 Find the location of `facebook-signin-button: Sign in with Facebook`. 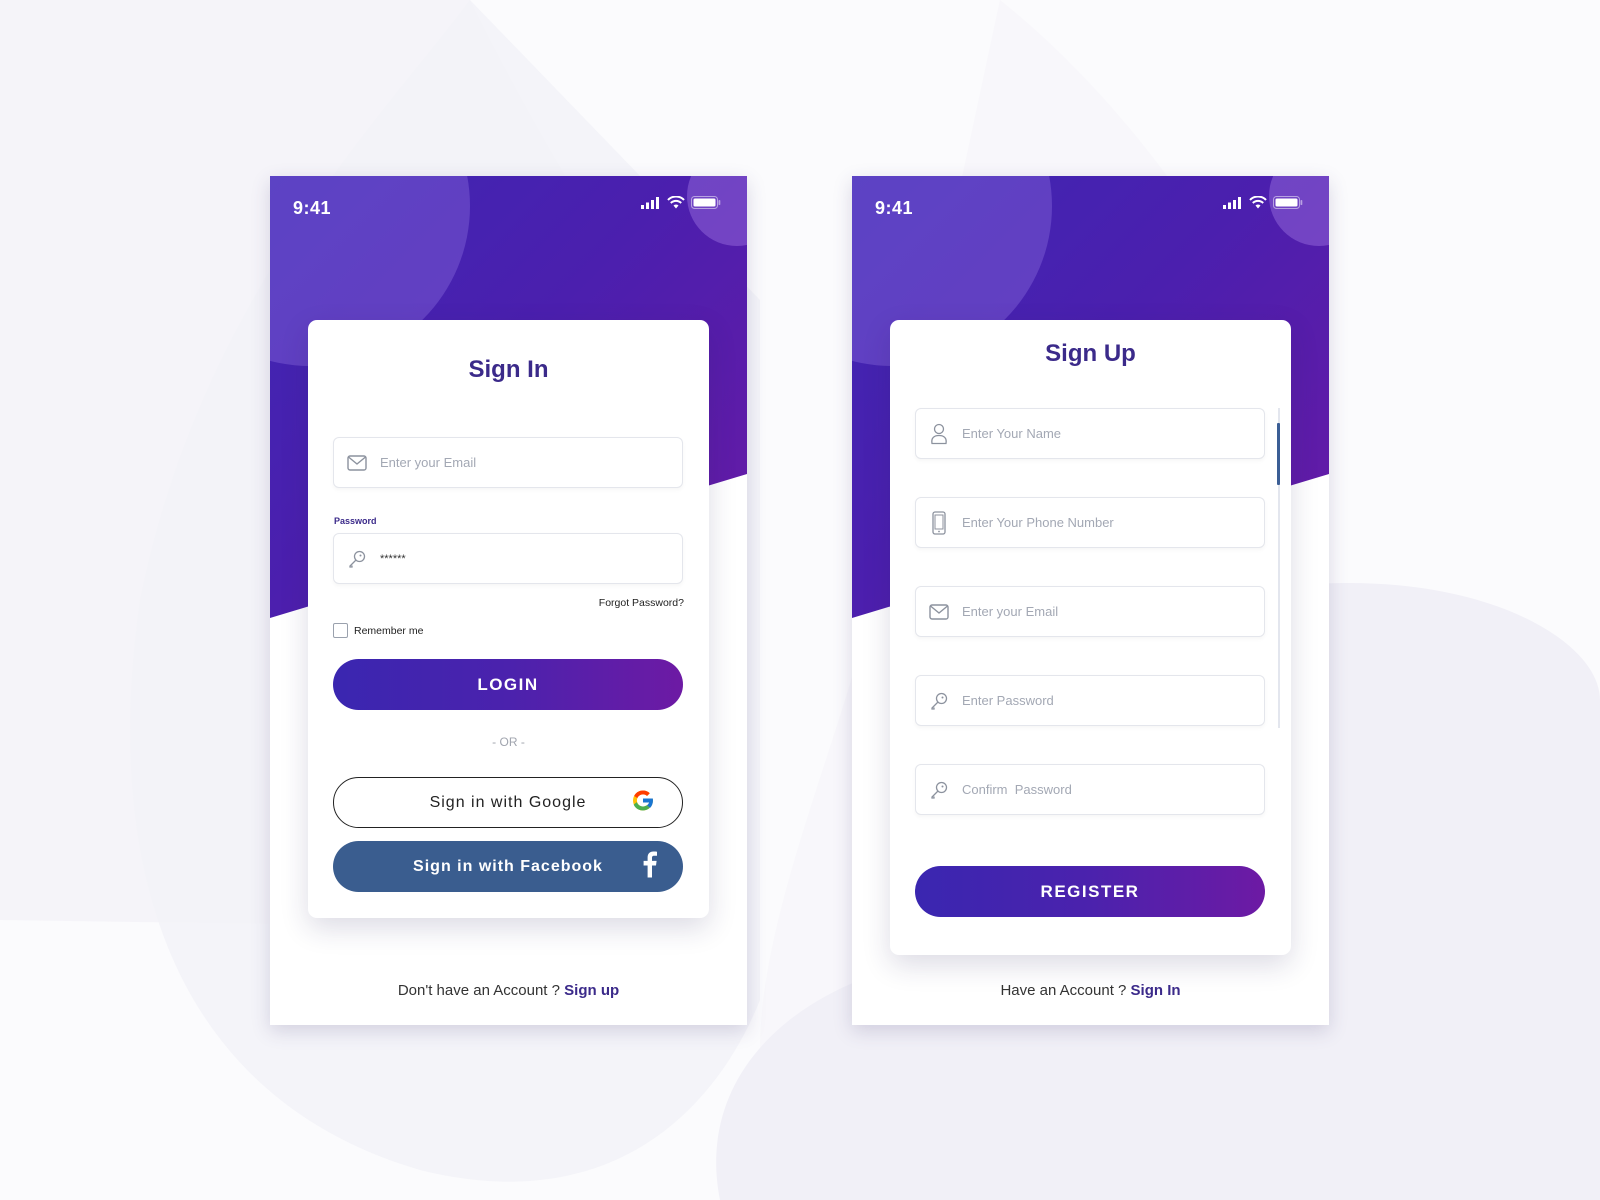

facebook-signin-button: Sign in with Facebook is located at coordinates (508, 866).